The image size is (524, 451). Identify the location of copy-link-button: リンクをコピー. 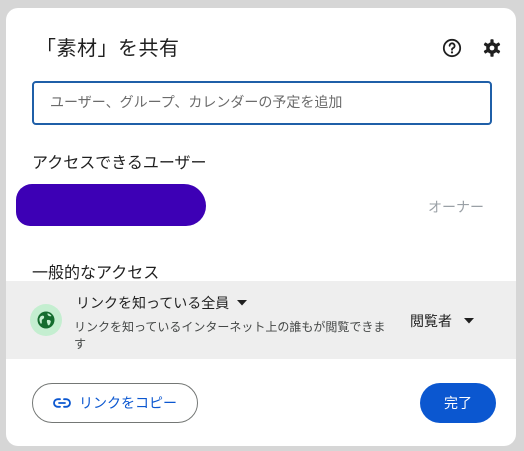
(115, 403).